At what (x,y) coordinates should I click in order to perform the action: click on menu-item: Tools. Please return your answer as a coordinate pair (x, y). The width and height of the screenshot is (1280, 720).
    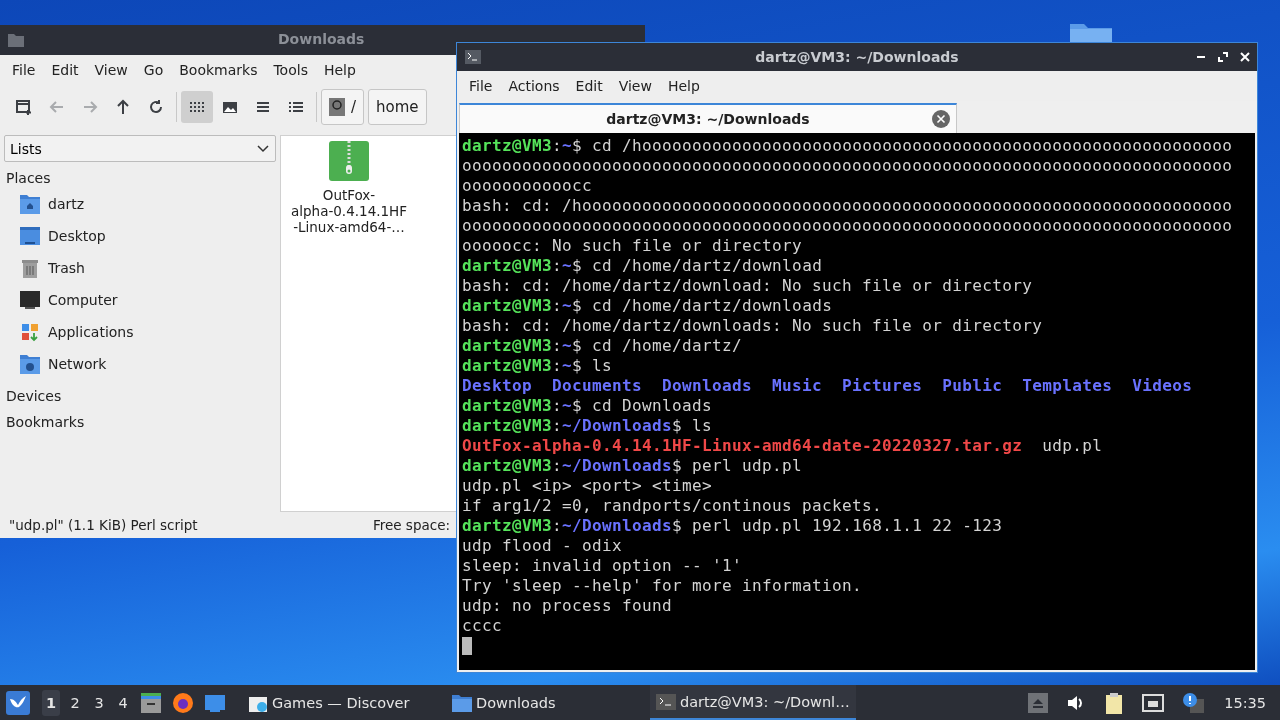
    Looking at the image, I should click on (290, 70).